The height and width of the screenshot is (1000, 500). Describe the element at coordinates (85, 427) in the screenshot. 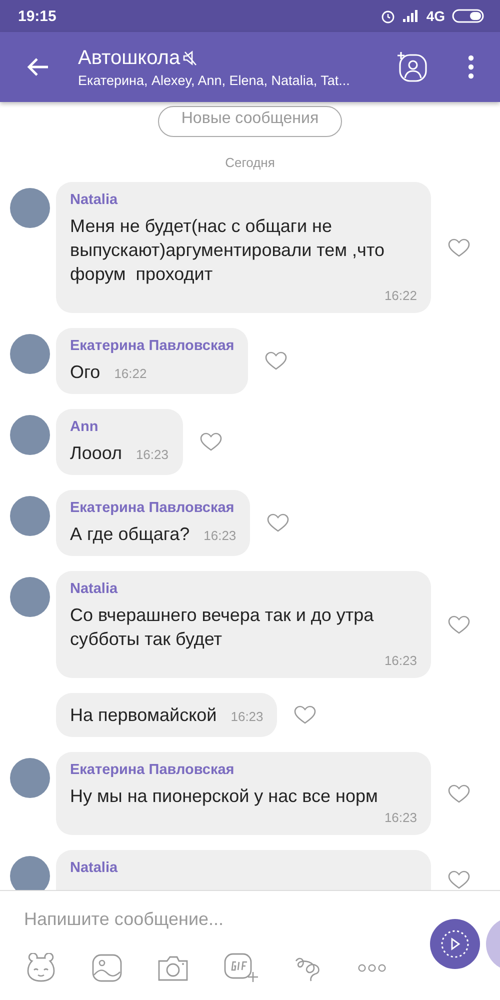

I see `sender-name: Ann` at that location.